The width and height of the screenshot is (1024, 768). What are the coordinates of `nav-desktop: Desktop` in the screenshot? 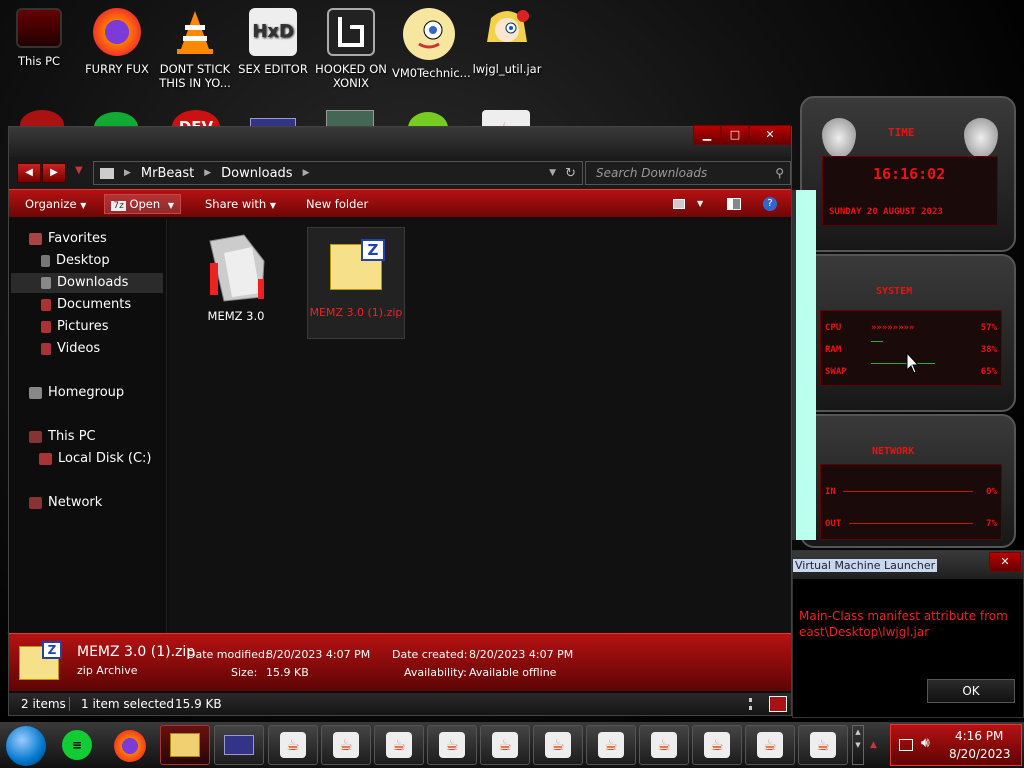 It's located at (75, 261).